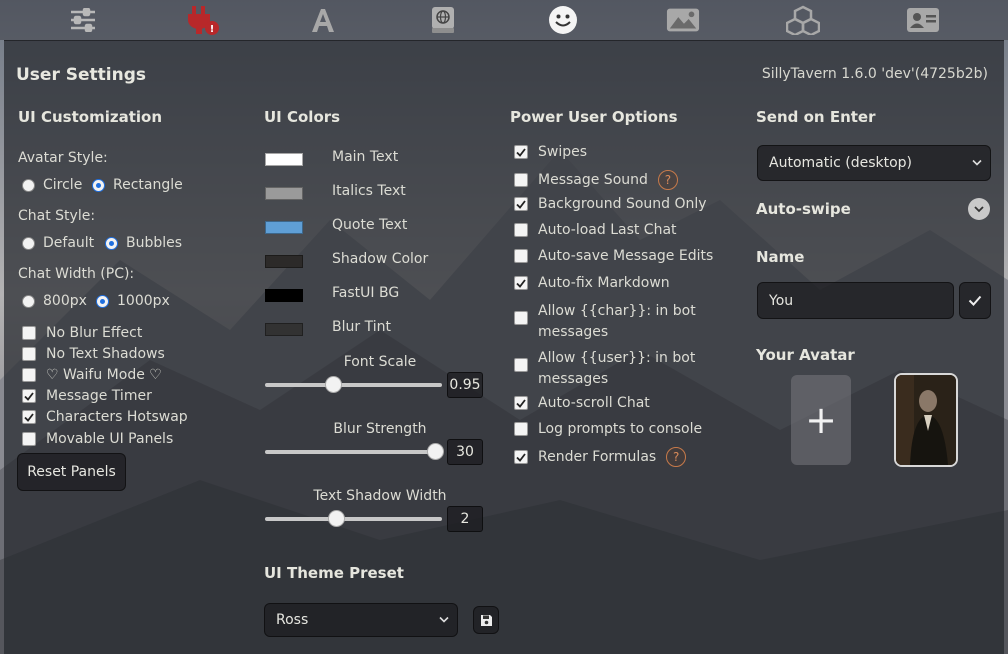 Image resolution: width=1008 pixels, height=654 pixels. I want to click on reset-panels-button: Reset Panels, so click(71, 472).